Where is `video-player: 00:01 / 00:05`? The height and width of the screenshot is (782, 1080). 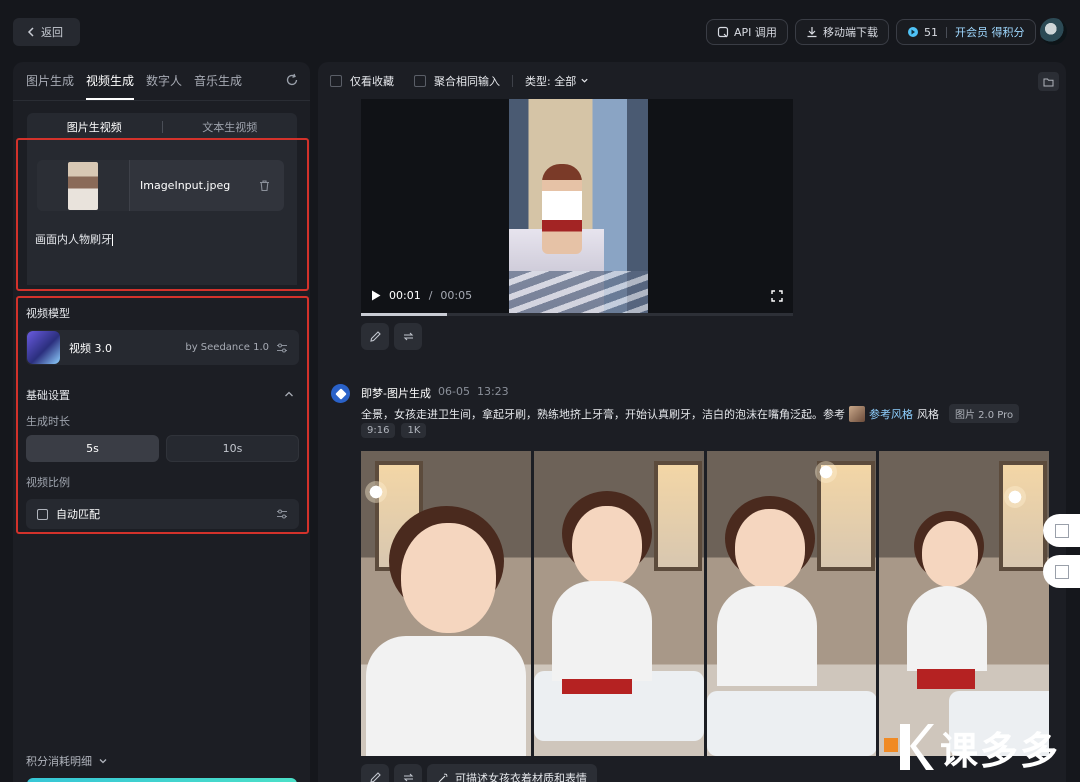 video-player: 00:01 / 00:05 is located at coordinates (577, 206).